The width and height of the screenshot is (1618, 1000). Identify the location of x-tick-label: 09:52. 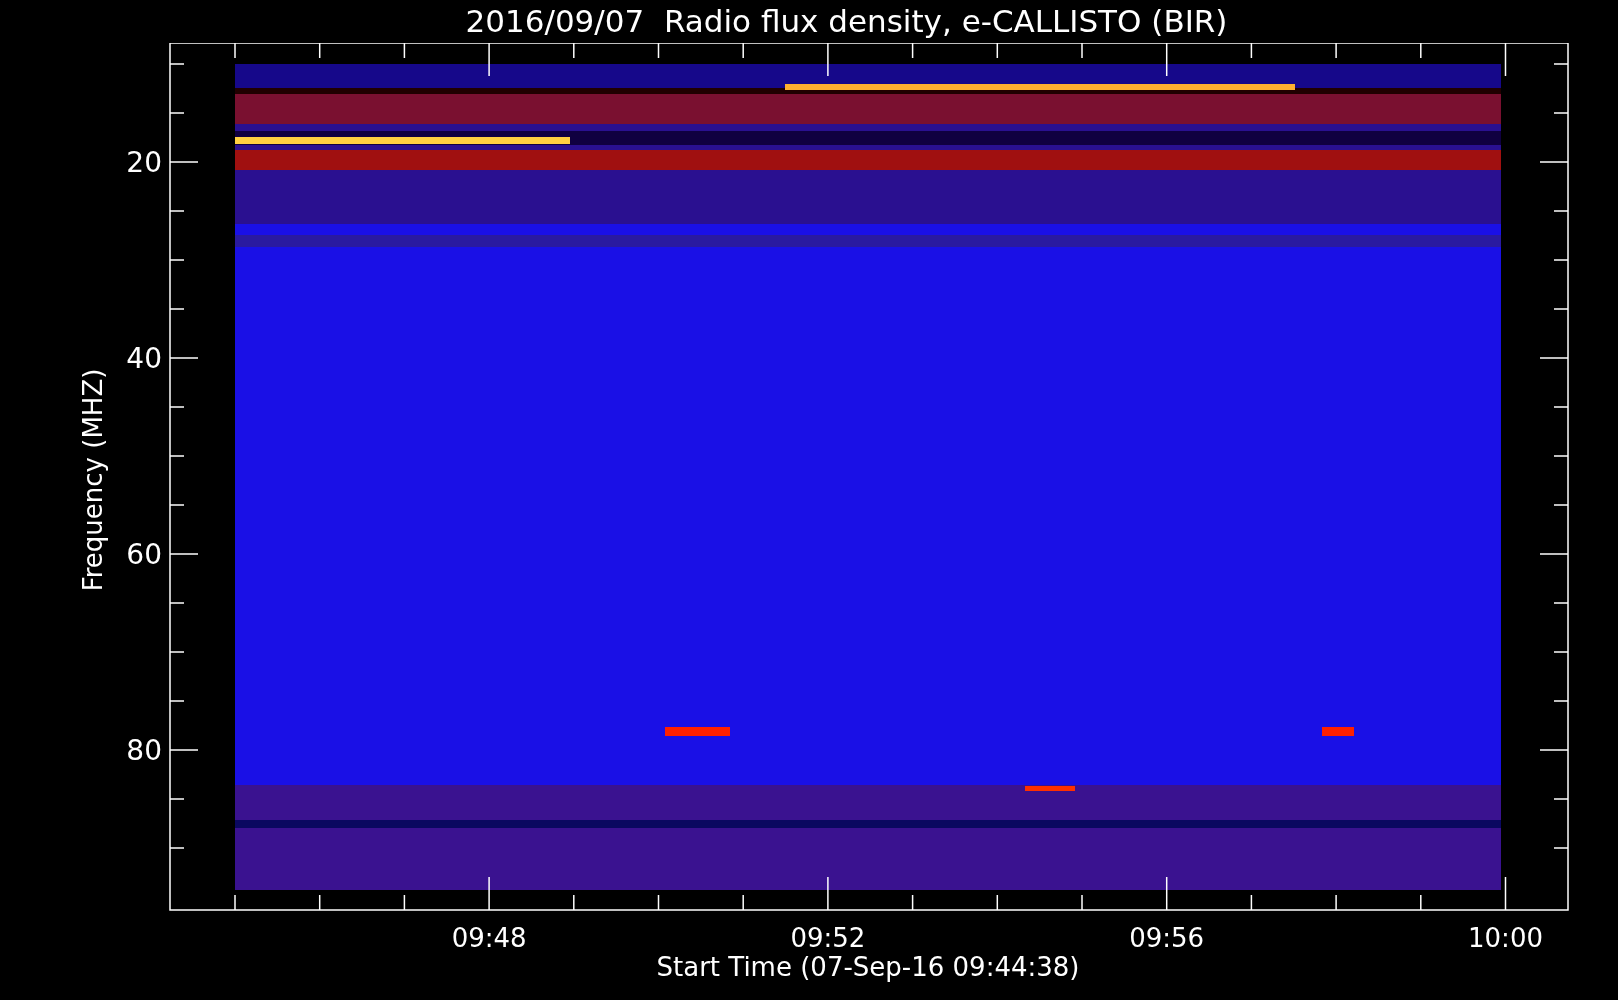
(828, 938).